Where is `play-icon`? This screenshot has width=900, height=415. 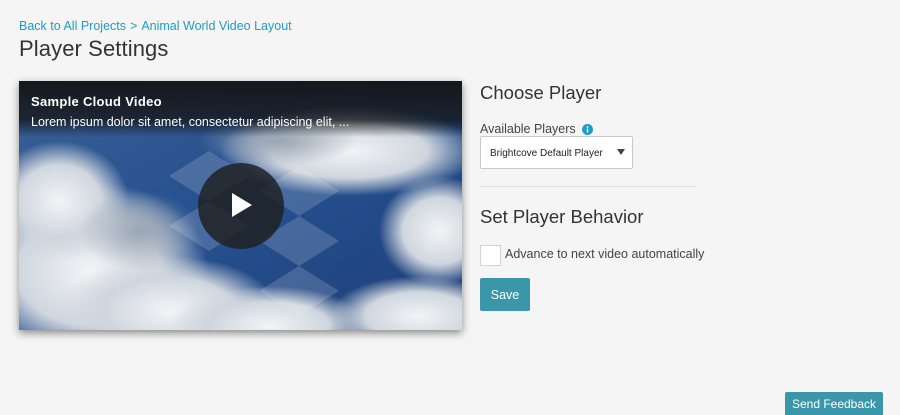 play-icon is located at coordinates (242, 205).